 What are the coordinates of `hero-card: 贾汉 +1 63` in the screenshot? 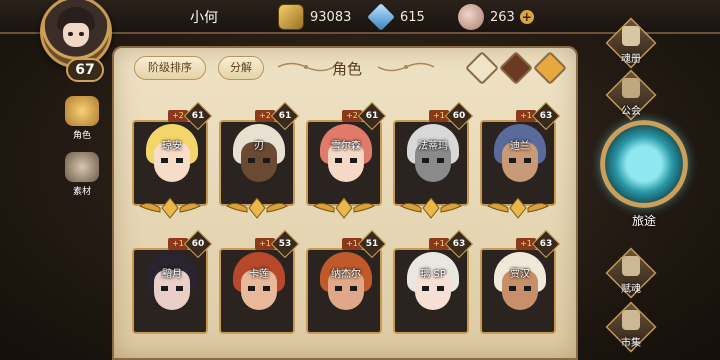 It's located at (520, 281).